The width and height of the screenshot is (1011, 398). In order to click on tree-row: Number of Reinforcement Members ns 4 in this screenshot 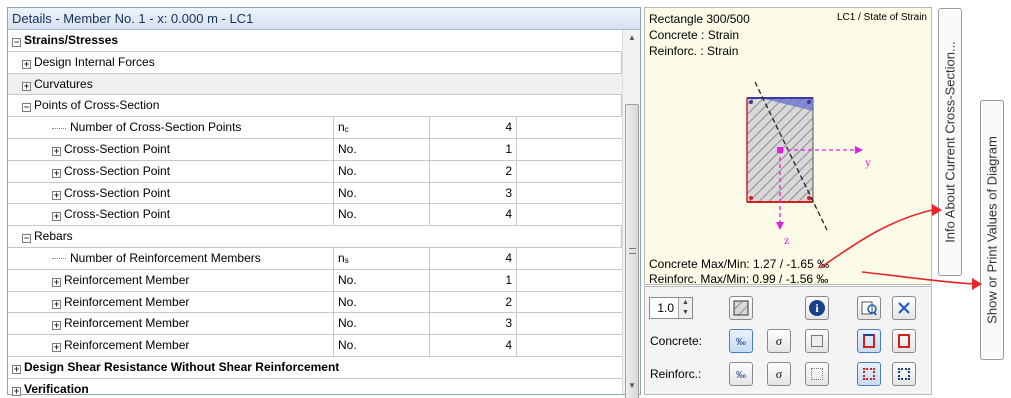, I will do `click(315, 258)`.